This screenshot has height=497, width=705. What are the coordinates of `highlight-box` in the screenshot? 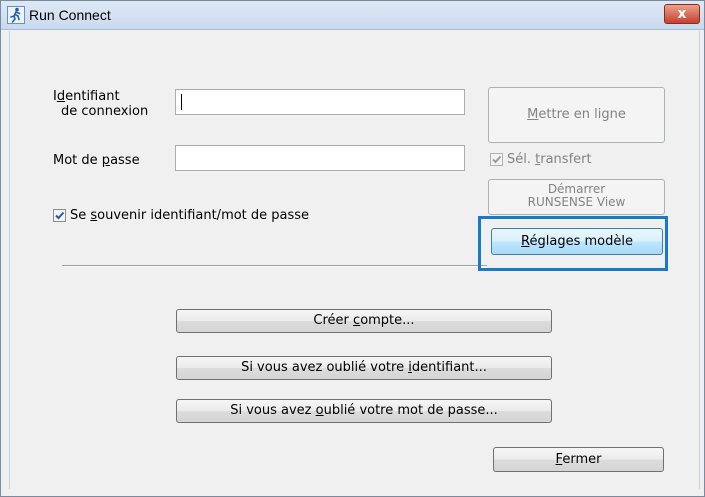 It's located at (573, 243).